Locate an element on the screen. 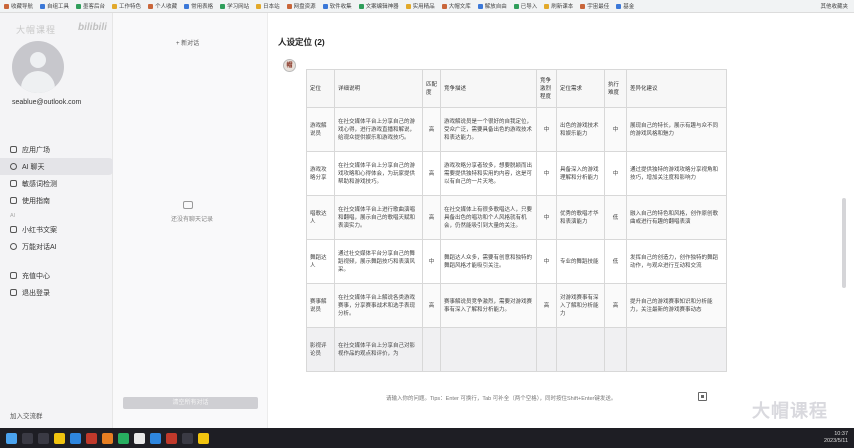 The height and width of the screenshot is (448, 854). bookmark-item: 刷新课本 is located at coordinates (558, 6).